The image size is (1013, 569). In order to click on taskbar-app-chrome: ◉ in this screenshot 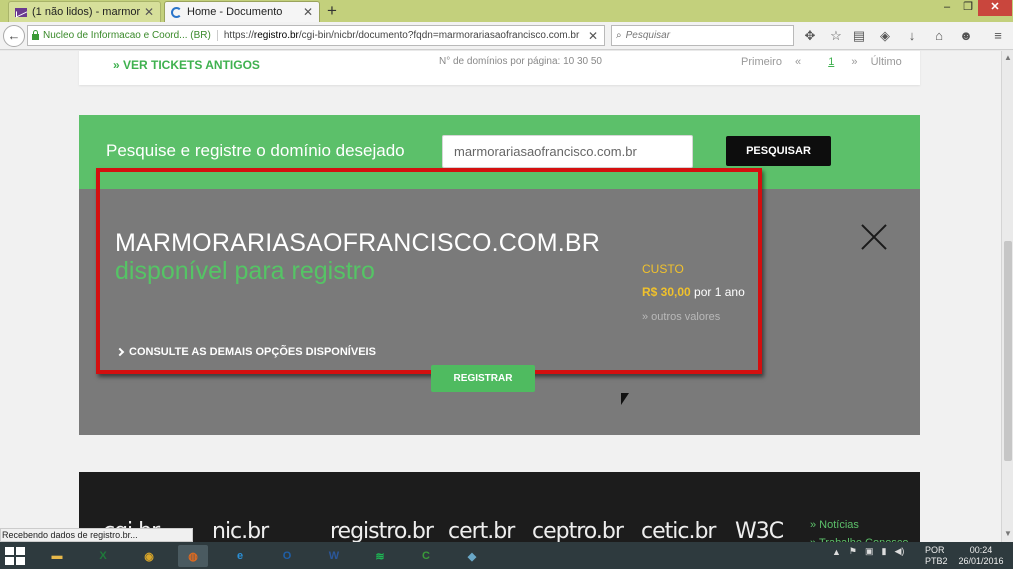, I will do `click(149, 556)`.